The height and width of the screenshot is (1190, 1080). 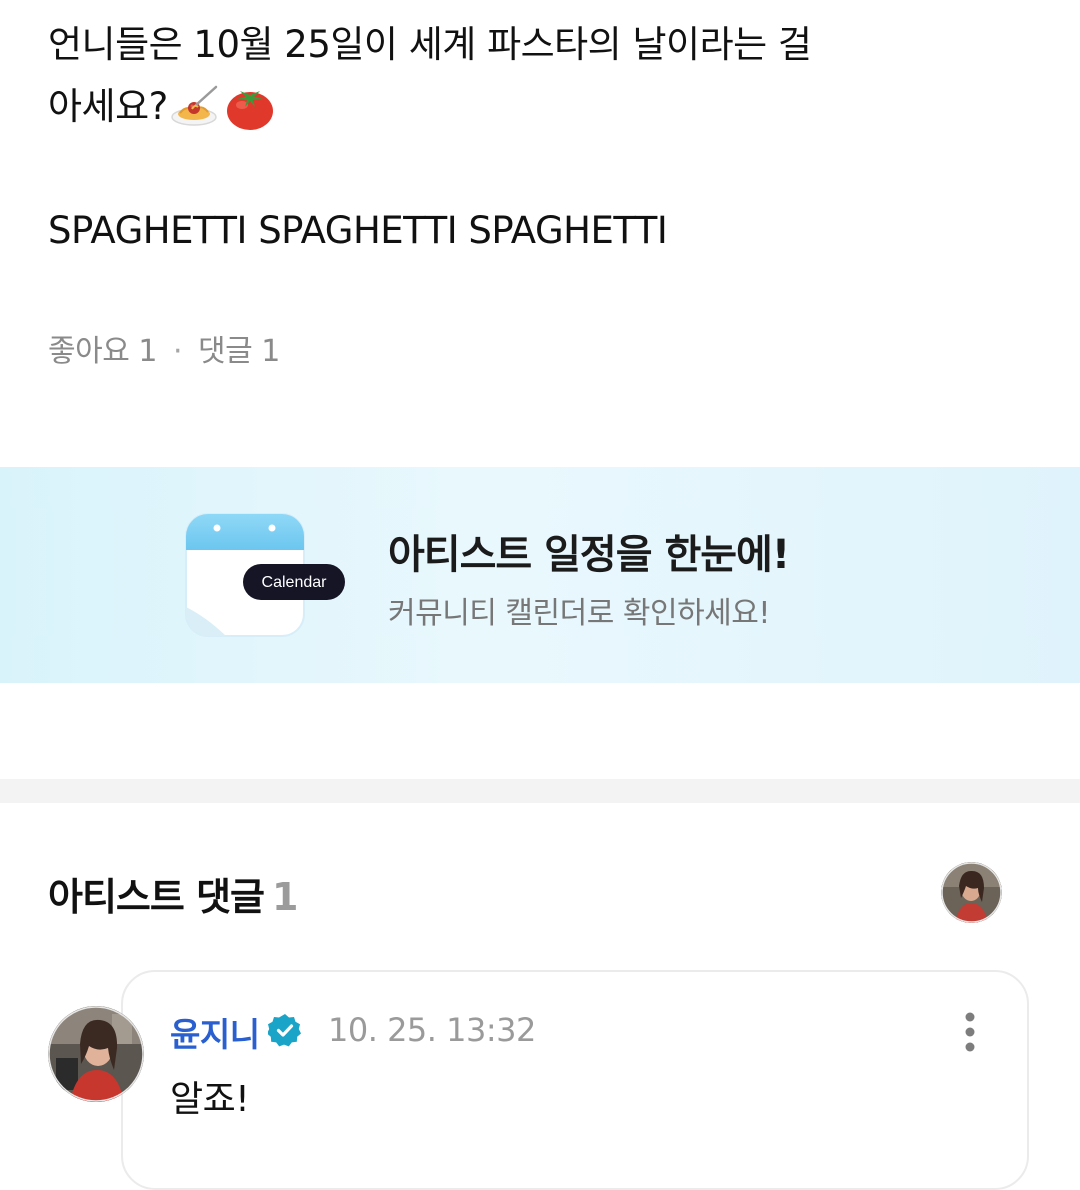 What do you see at coordinates (156, 897) in the screenshot?
I see `artist-comments-title: 아티스트 댓글` at bounding box center [156, 897].